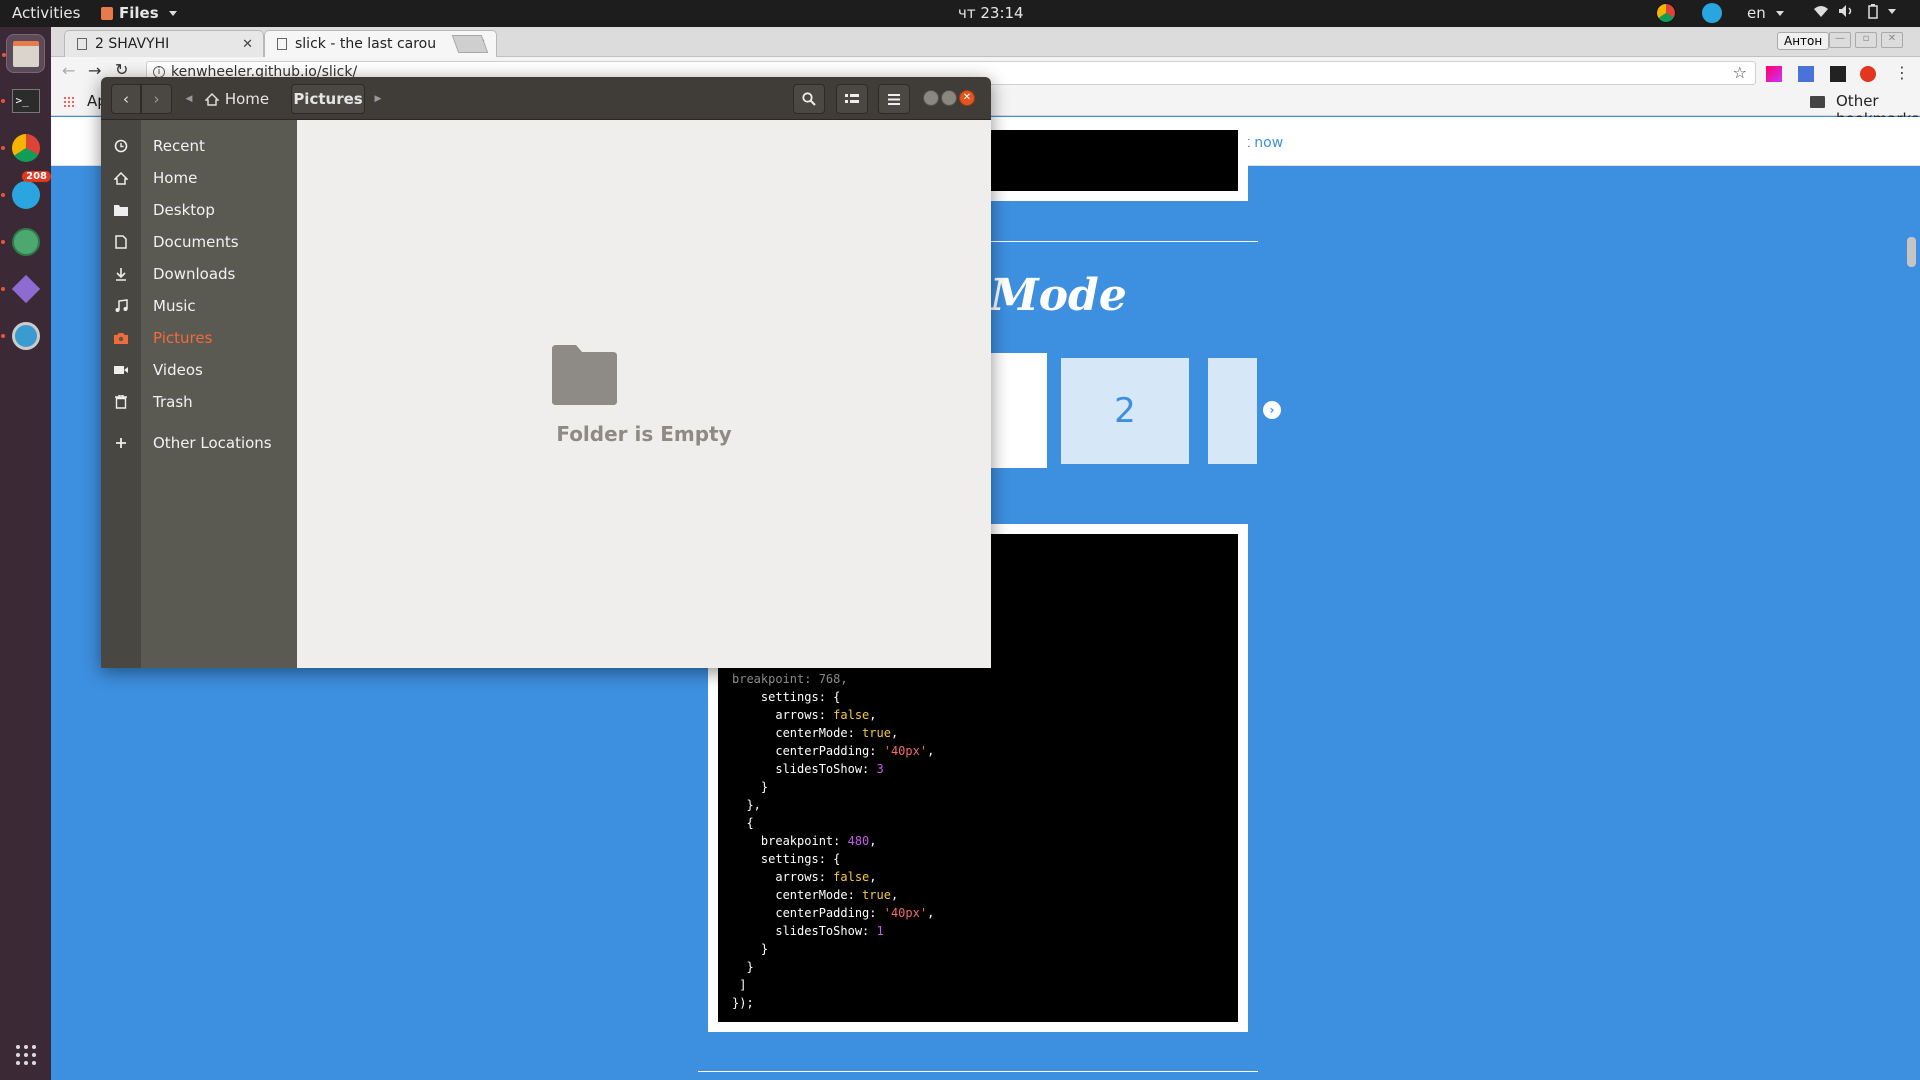 Image resolution: width=1920 pixels, height=1080 pixels. Describe the element at coordinates (121, 370) in the screenshot. I see `video-icon` at that location.